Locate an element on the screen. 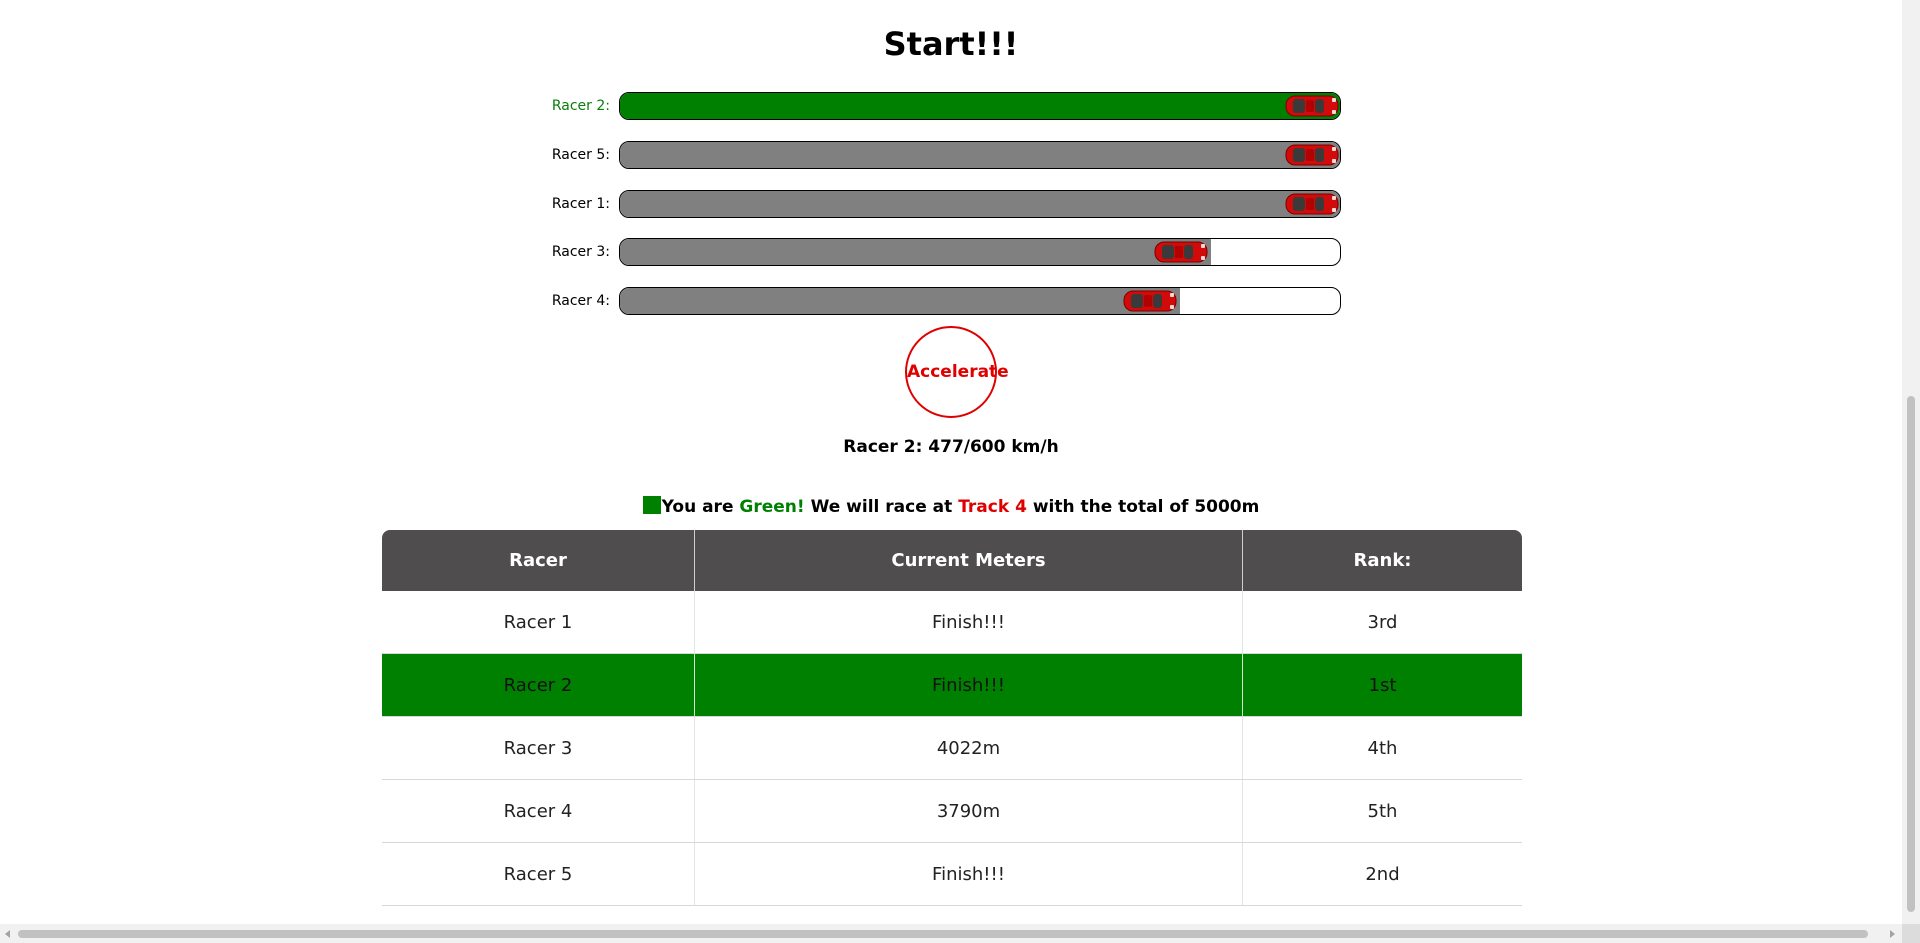 The image size is (1920, 943). green-swatch is located at coordinates (651, 505).